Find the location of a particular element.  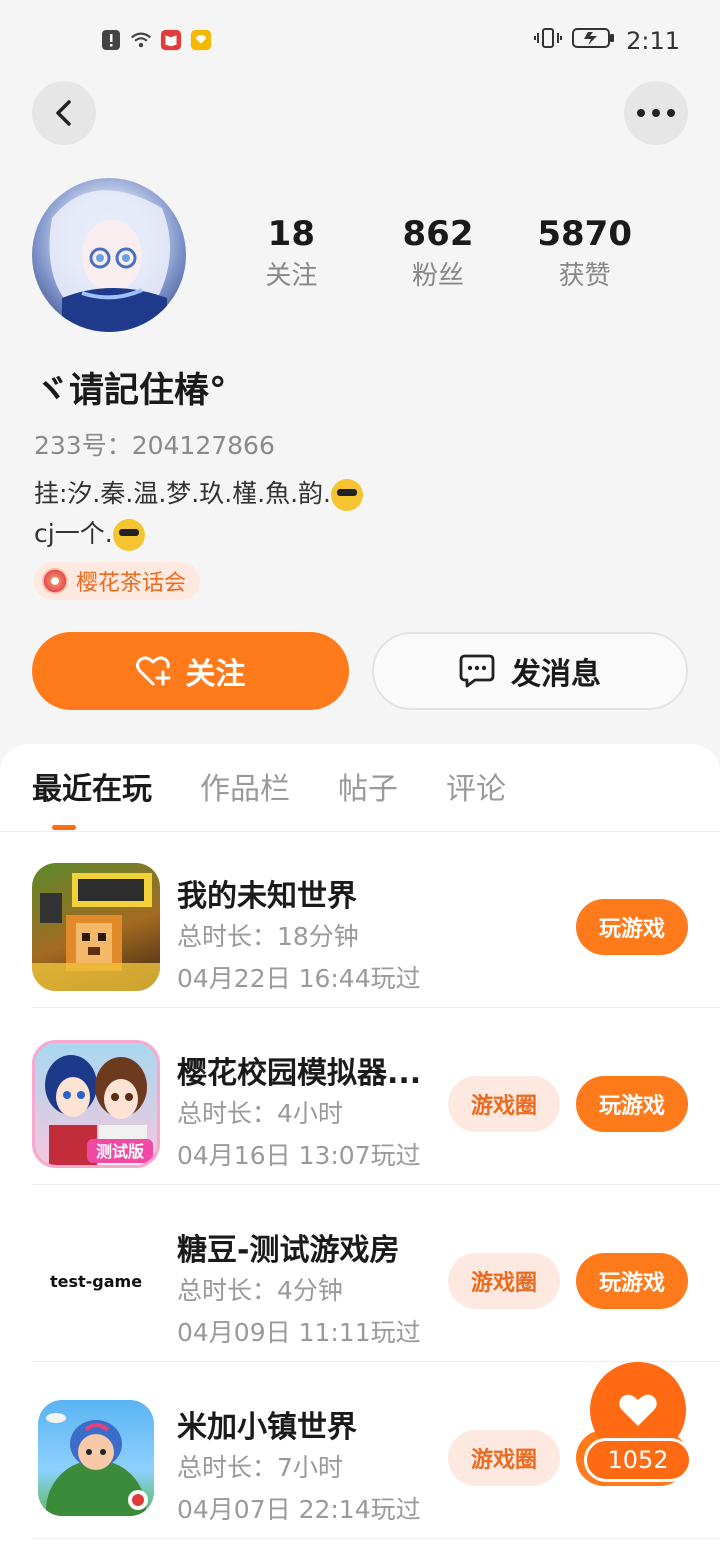

follow-button: 关注 is located at coordinates (190, 671).